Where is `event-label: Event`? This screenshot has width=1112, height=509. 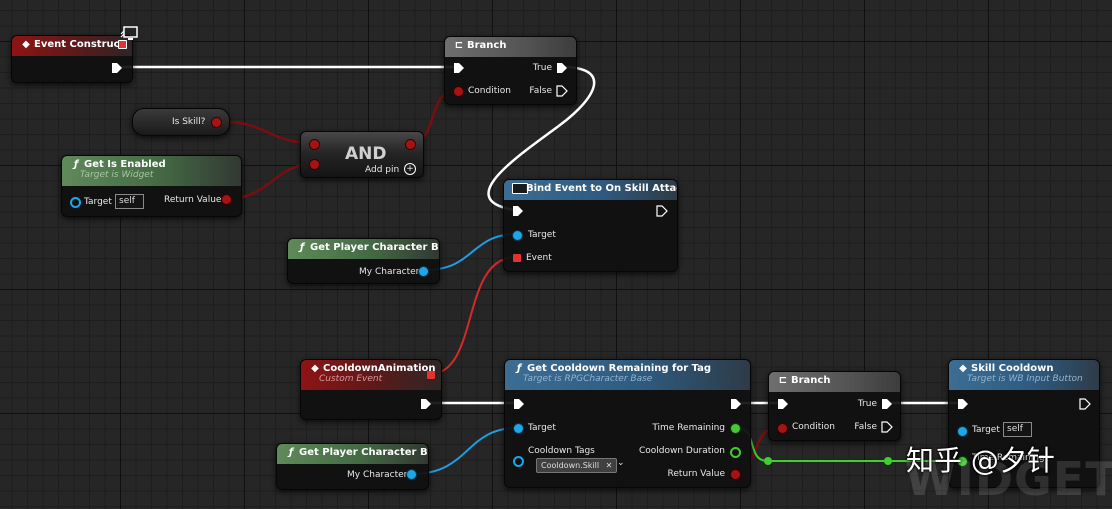
event-label: Event is located at coordinates (539, 258).